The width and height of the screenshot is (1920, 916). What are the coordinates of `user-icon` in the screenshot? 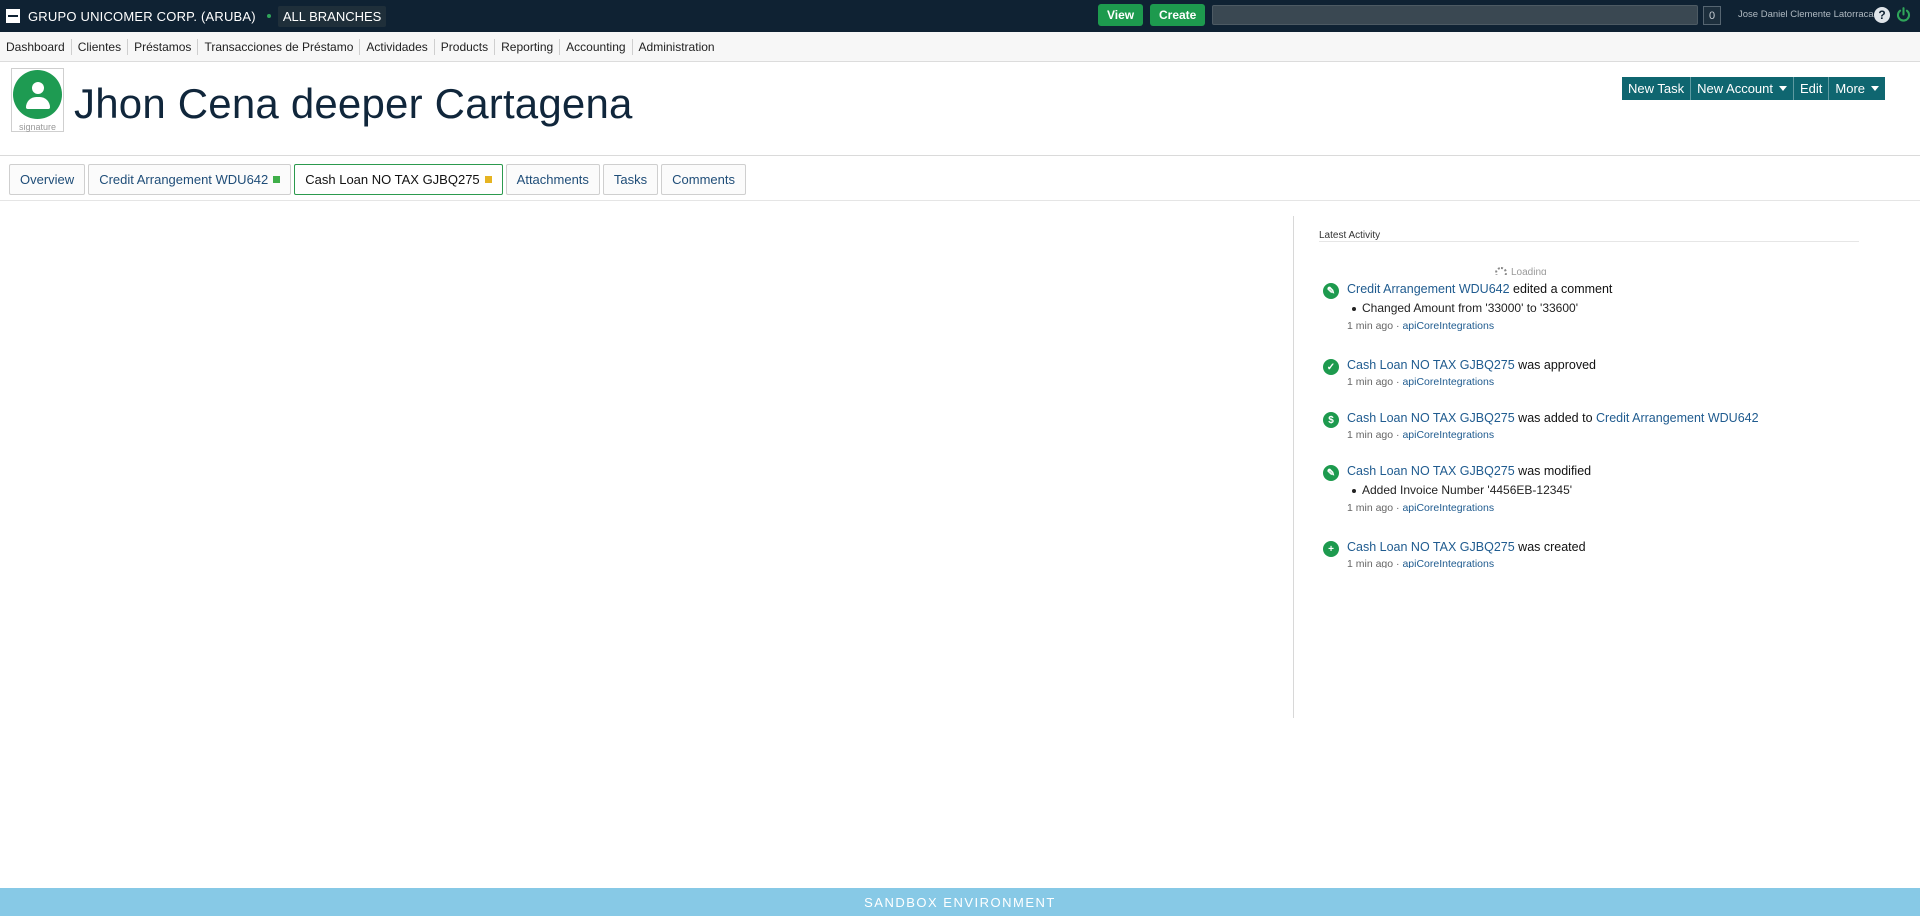 It's located at (37, 94).